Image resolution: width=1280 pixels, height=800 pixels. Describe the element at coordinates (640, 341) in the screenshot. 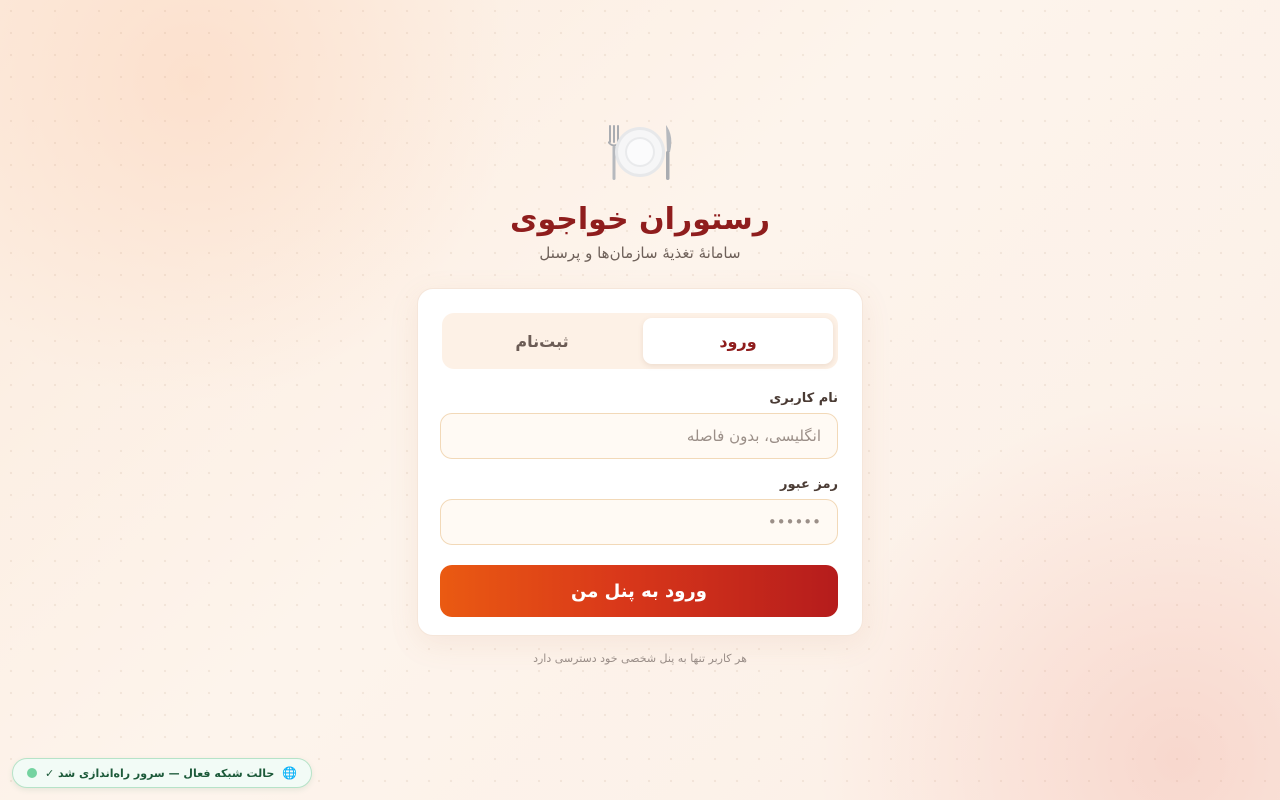

I see `auth-tabs: ورود ثبت‌نام` at that location.